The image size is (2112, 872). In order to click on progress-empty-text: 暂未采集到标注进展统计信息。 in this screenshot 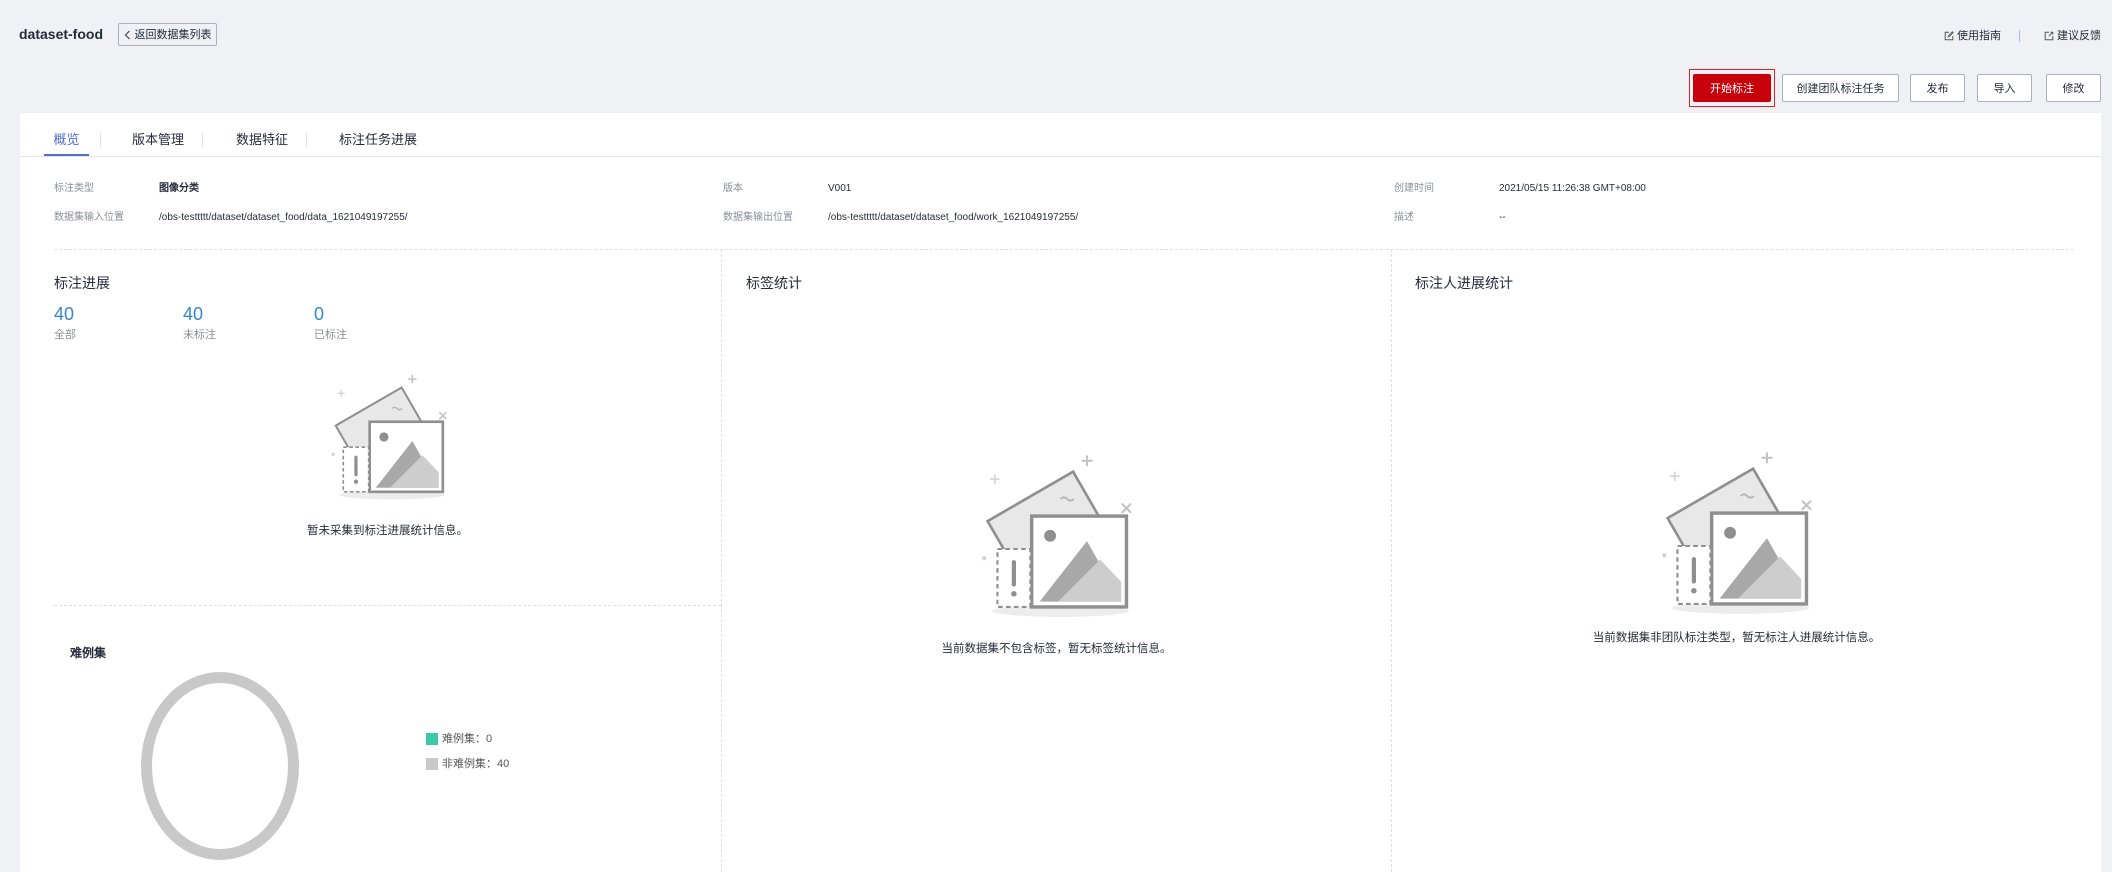, I will do `click(387, 531)`.